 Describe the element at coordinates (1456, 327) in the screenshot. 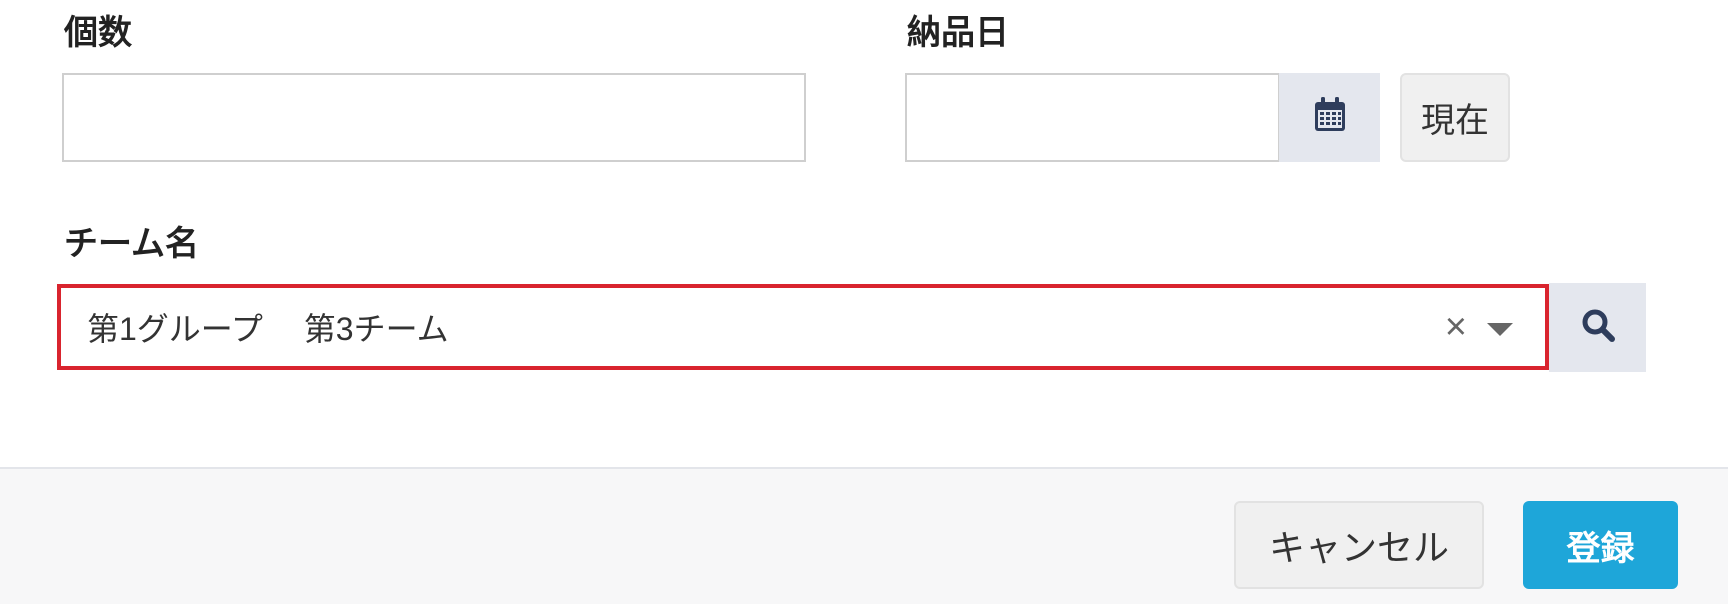

I see `clear-icon: ×` at that location.